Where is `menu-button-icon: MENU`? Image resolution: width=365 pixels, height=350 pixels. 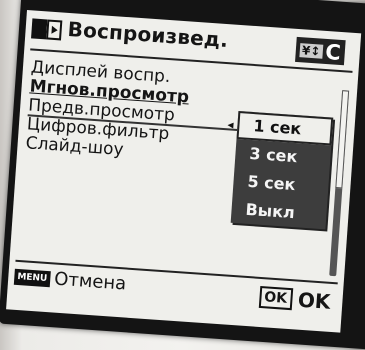
menu-button-icon: MENU is located at coordinates (32, 277).